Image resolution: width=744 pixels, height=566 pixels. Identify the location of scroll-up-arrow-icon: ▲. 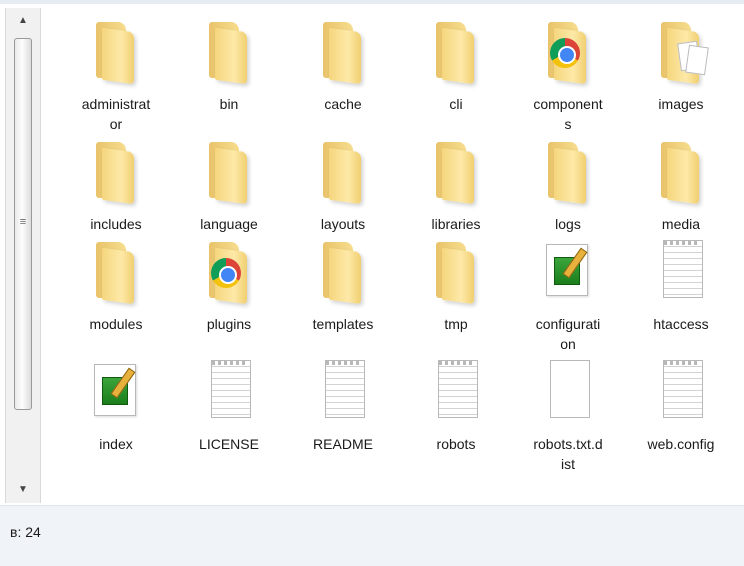
(23, 21).